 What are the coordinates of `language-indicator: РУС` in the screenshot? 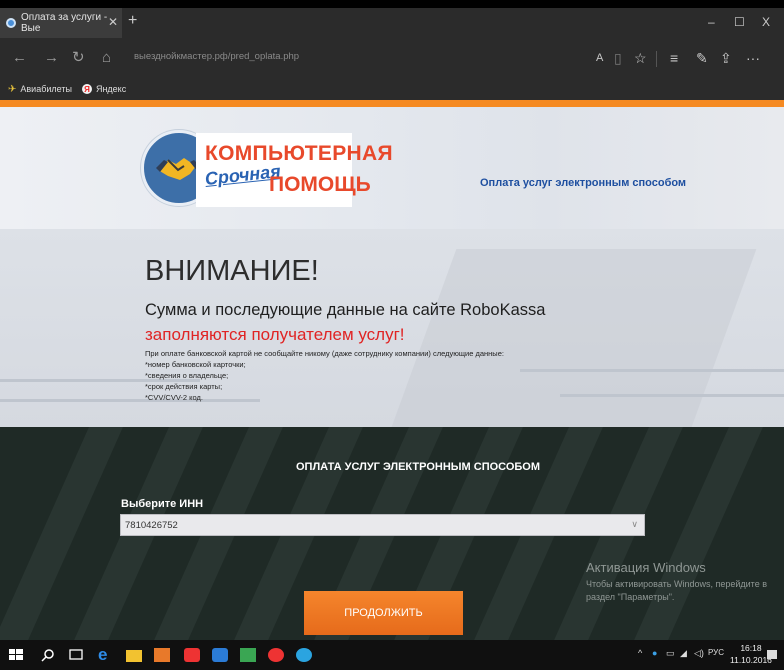 It's located at (716, 652).